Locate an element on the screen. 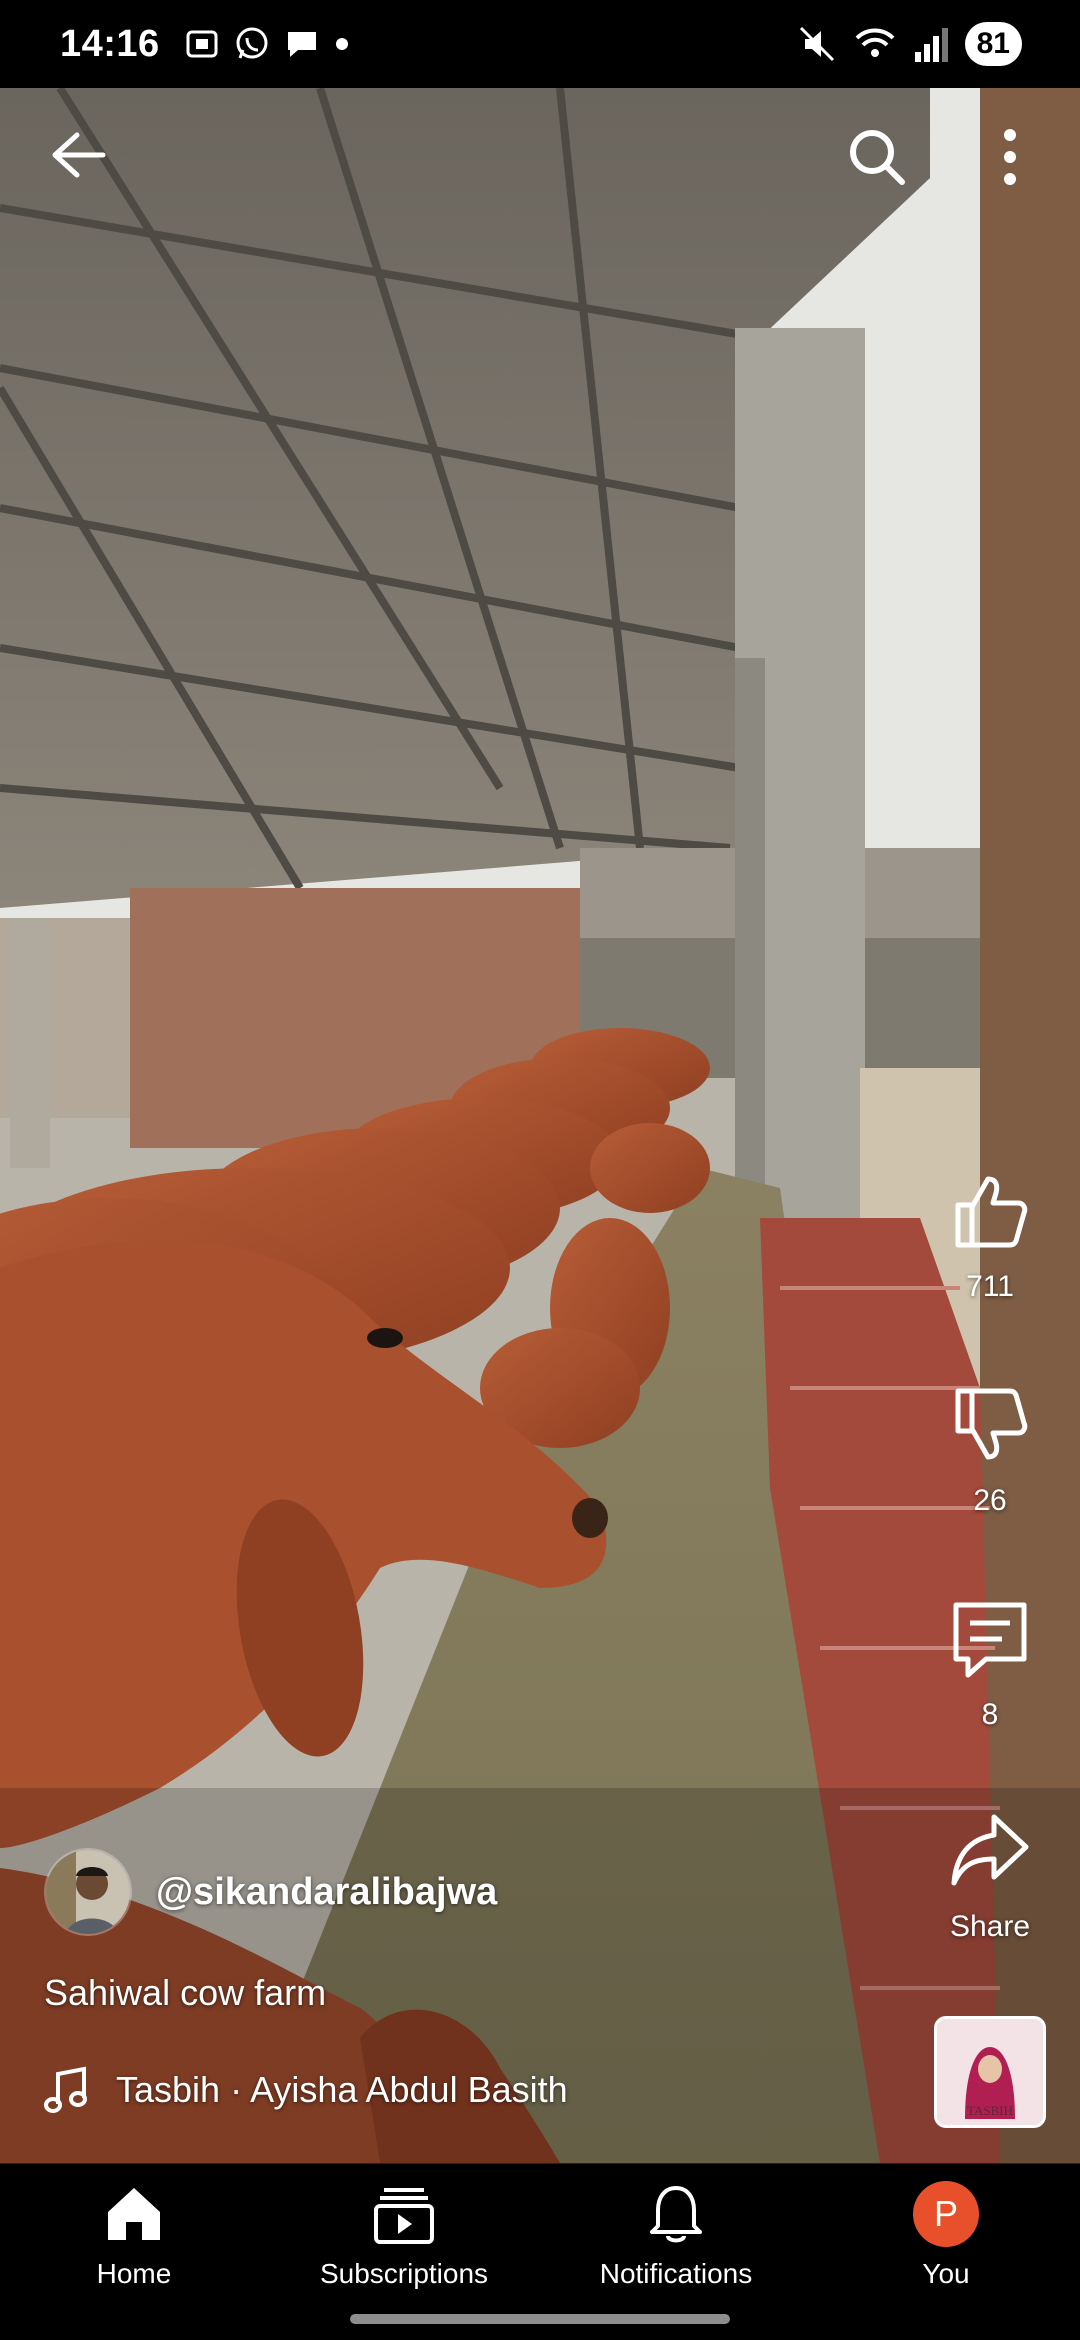 This screenshot has height=2340, width=1080. home-icon is located at coordinates (134, 2214).